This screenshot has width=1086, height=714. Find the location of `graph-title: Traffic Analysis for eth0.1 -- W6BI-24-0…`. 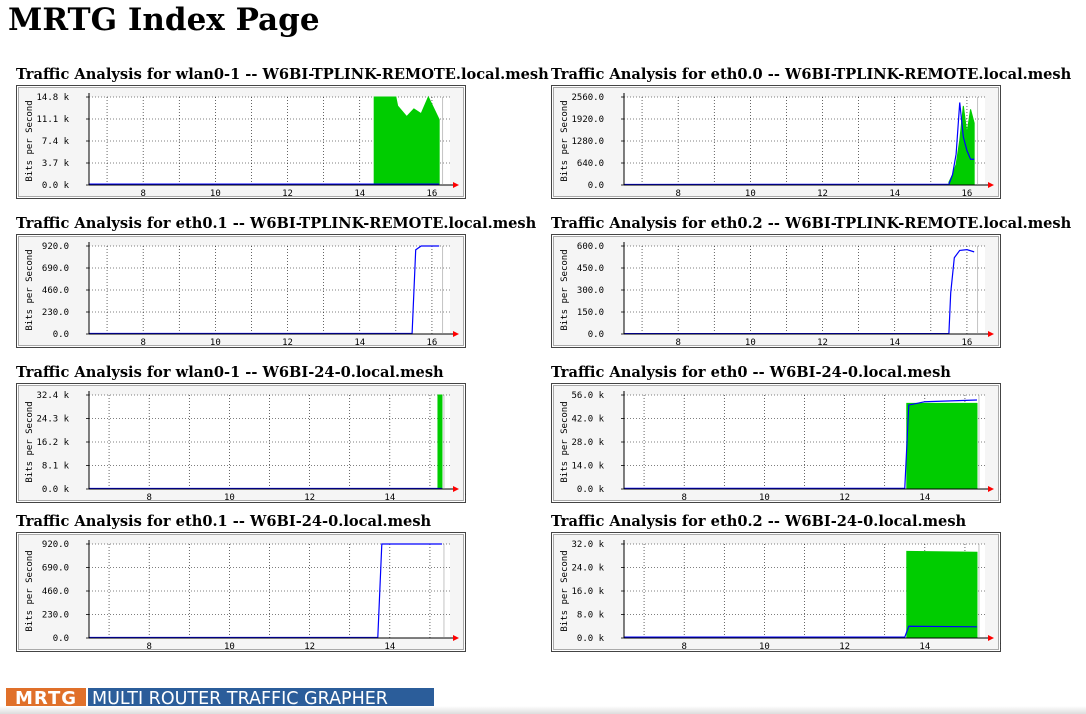

graph-title: Traffic Analysis for eth0.1 -- W6BI-24-0… is located at coordinates (224, 521).